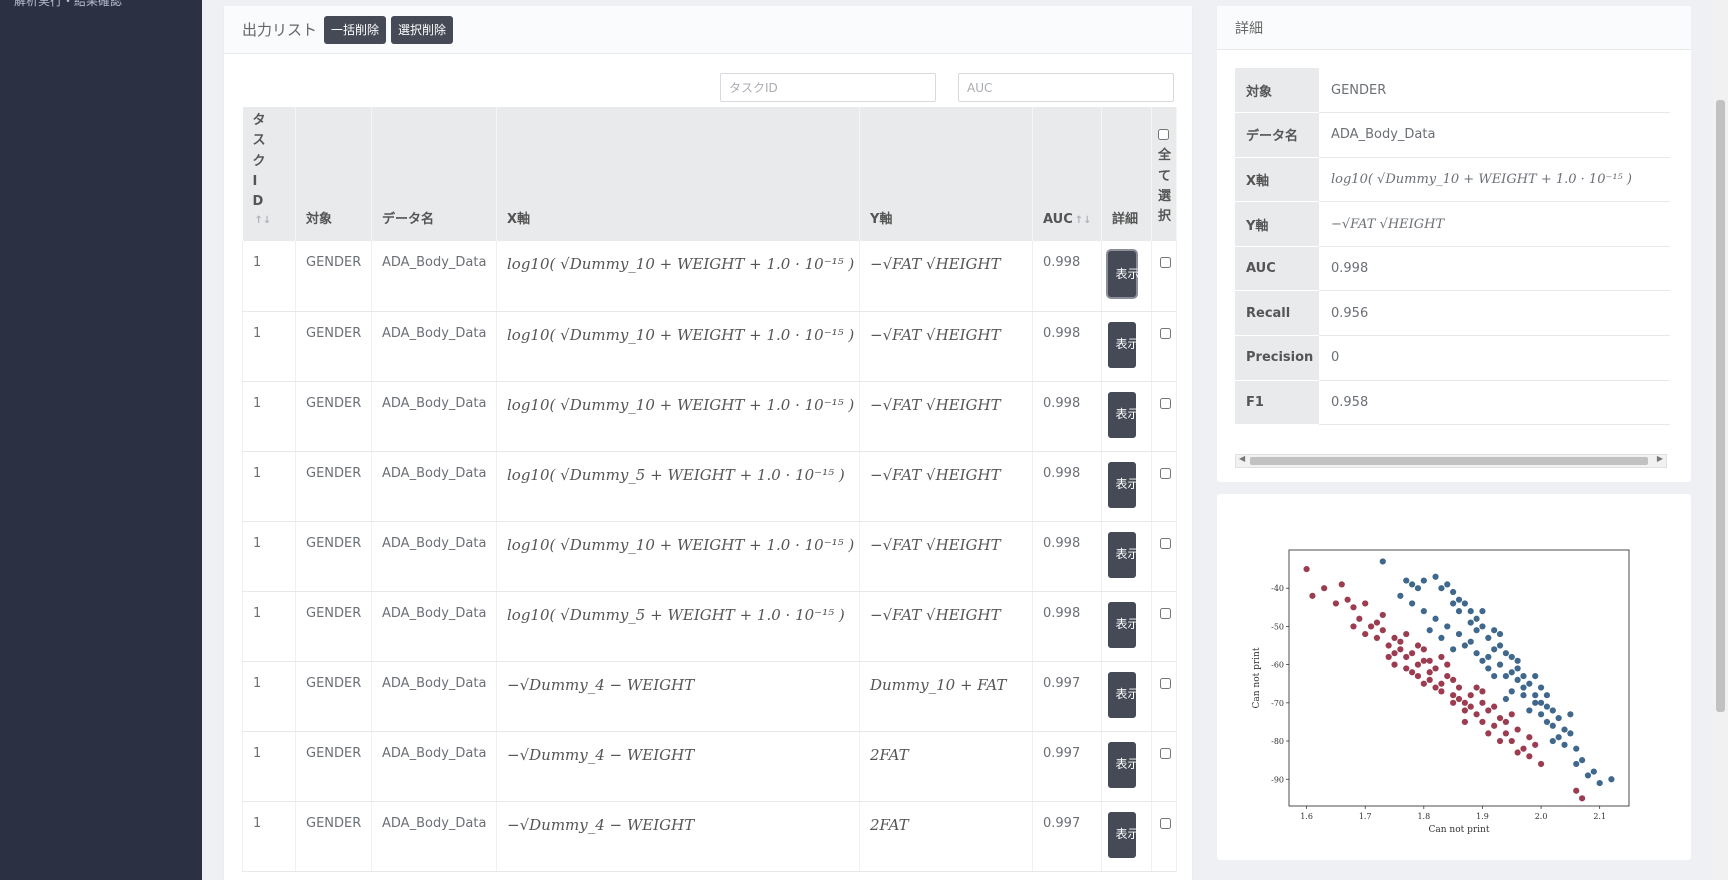  What do you see at coordinates (434, 174) in the screenshot?
I see `col-header-data-name: データ名` at bounding box center [434, 174].